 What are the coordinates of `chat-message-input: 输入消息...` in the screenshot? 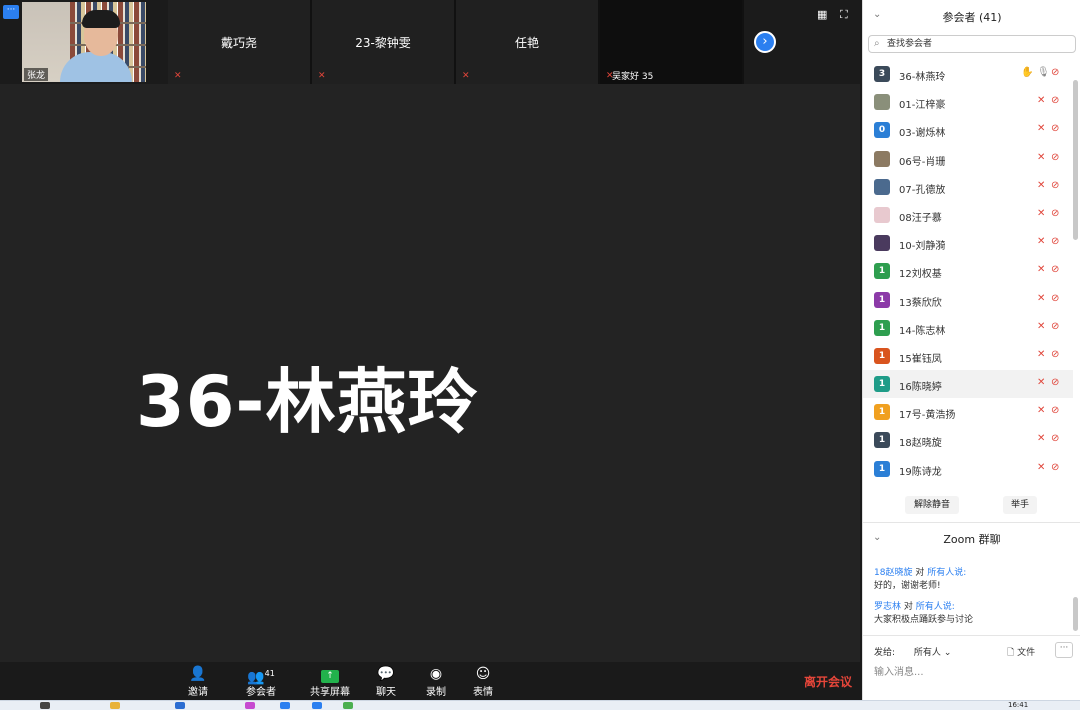 It's located at (899, 670).